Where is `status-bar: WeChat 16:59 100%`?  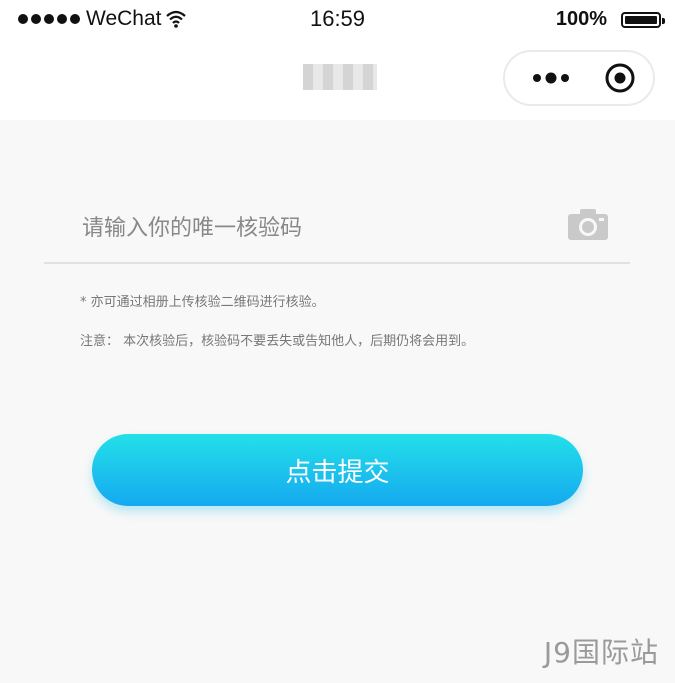 status-bar: WeChat 16:59 100% is located at coordinates (337, 20).